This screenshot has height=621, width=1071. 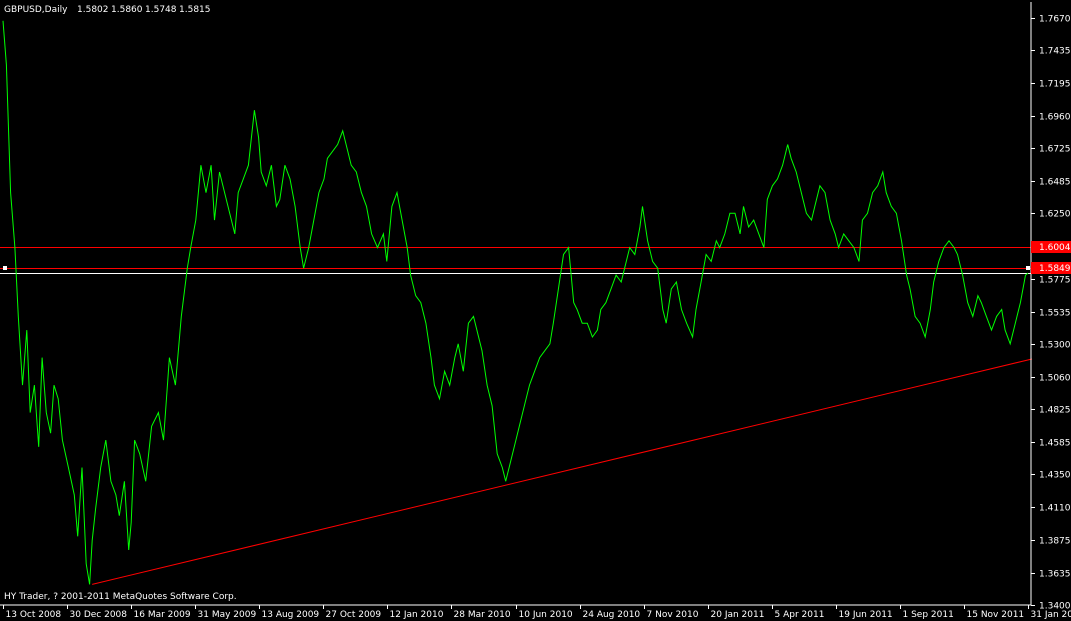 What do you see at coordinates (1055, 281) in the screenshot?
I see `price-tick-label: 1.5775` at bounding box center [1055, 281].